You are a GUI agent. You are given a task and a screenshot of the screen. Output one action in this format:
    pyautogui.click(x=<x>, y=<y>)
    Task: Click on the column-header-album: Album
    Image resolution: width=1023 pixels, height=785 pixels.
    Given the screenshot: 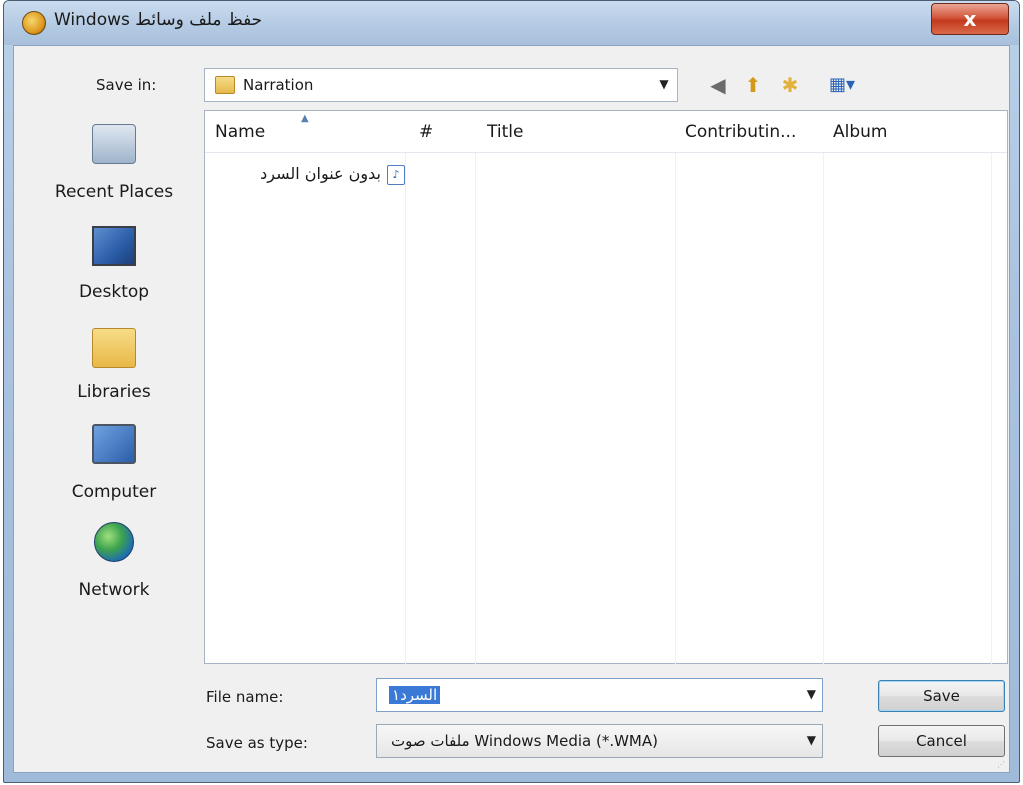 What is the action you would take?
    pyautogui.click(x=860, y=132)
    